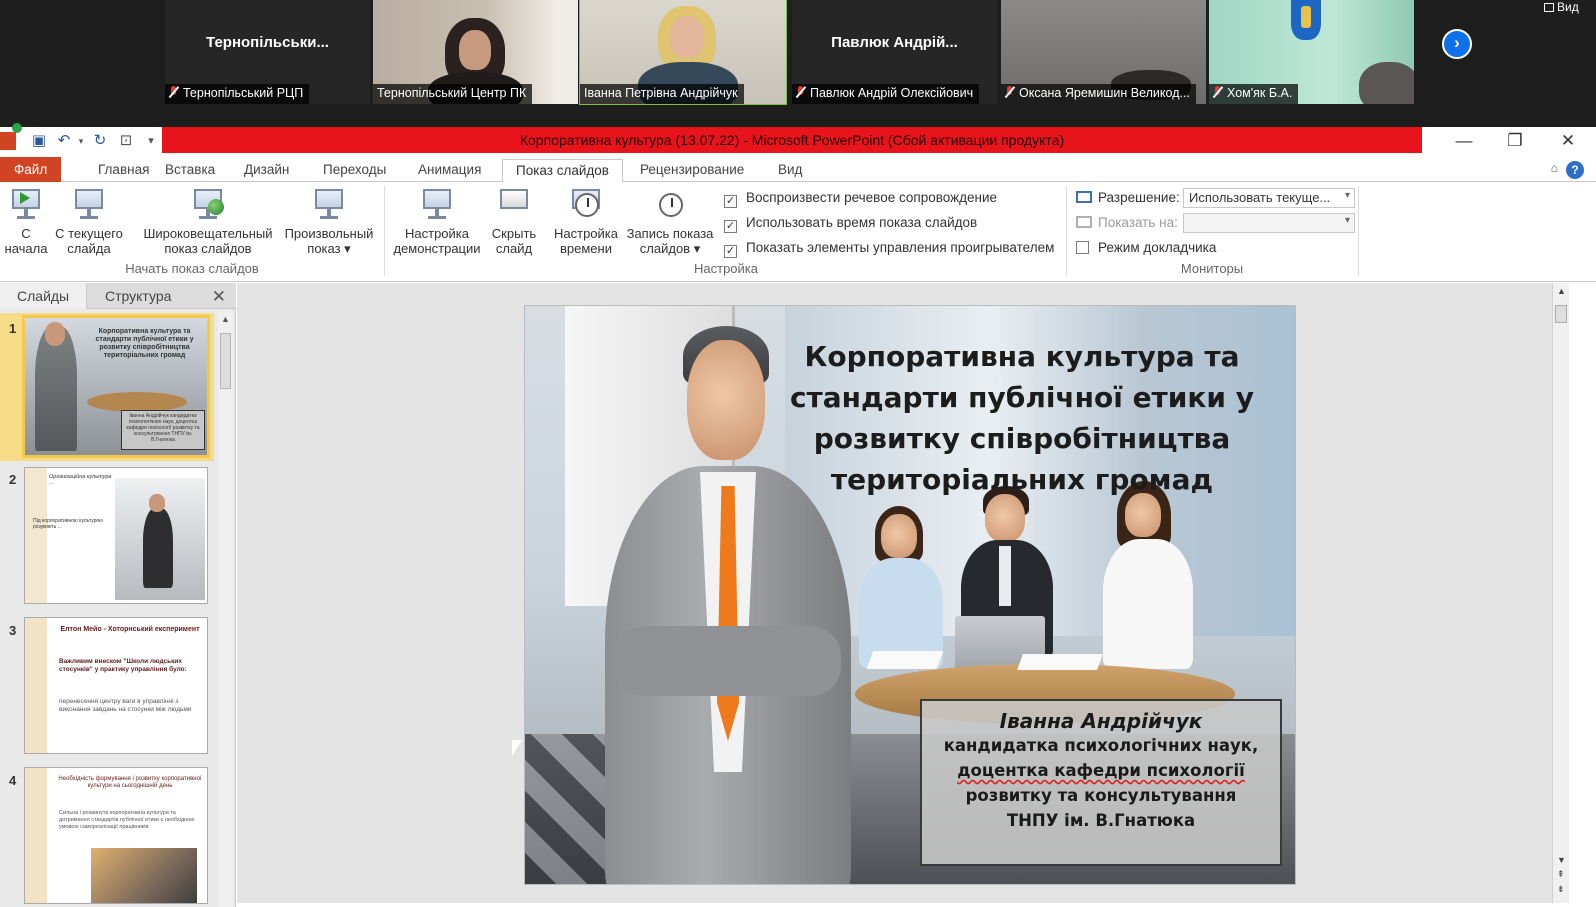 This screenshot has width=1596, height=907. I want to click on tab-slides: Слайды, so click(44, 296).